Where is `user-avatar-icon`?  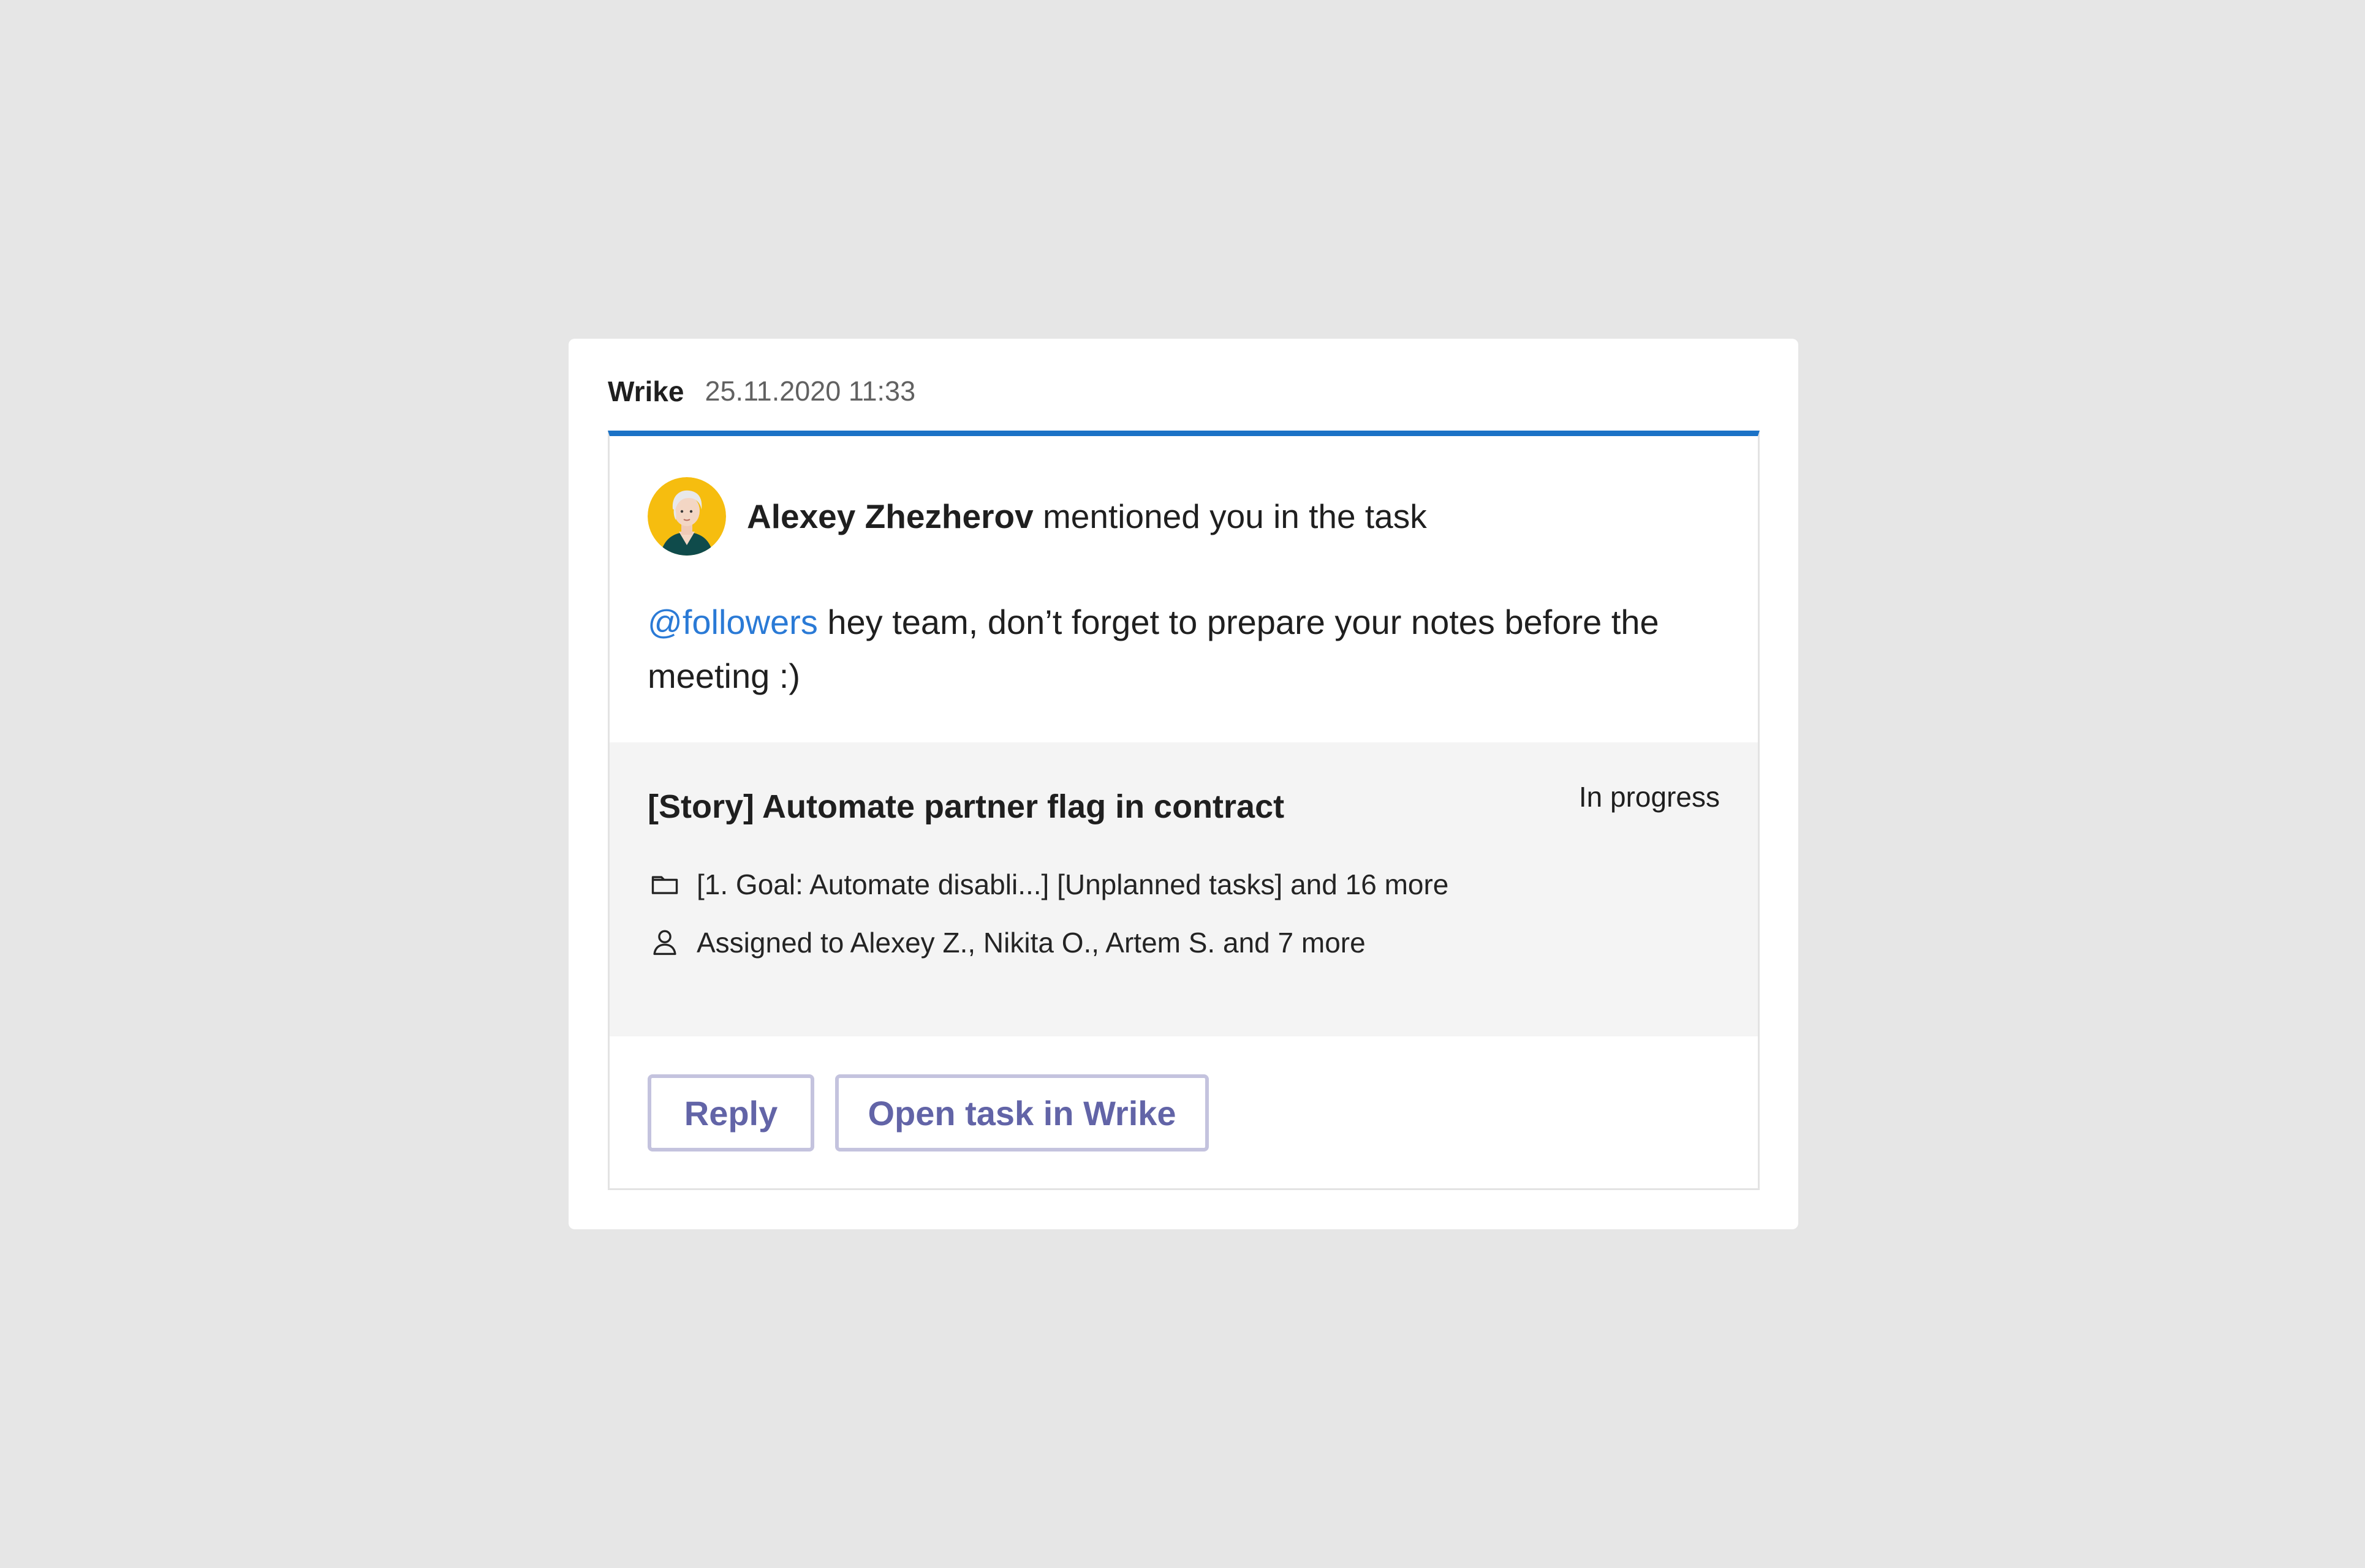
user-avatar-icon is located at coordinates (687, 517).